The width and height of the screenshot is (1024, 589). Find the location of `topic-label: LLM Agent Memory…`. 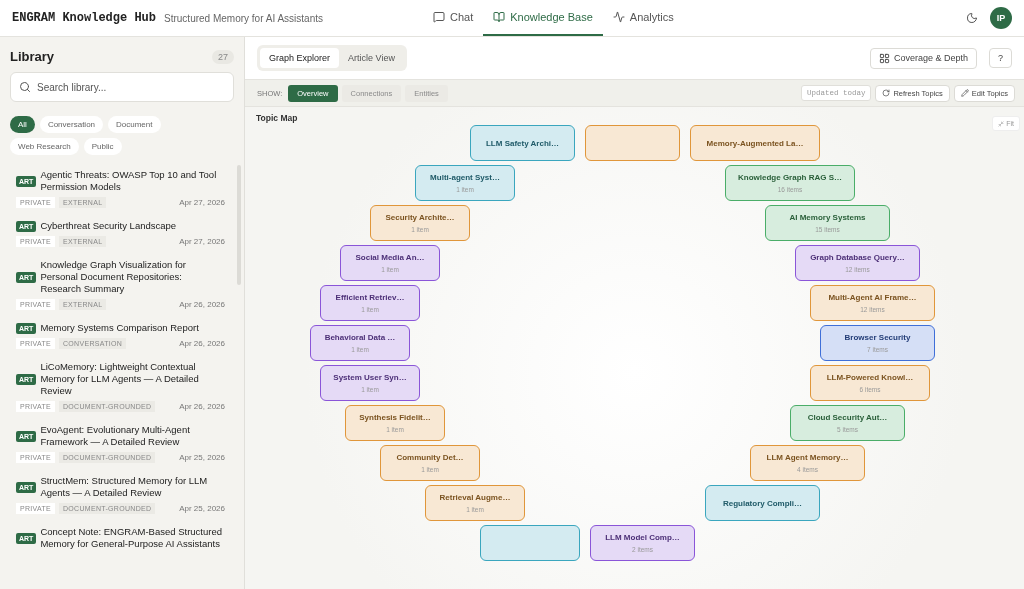

topic-label: LLM Agent Memory… is located at coordinates (807, 457).